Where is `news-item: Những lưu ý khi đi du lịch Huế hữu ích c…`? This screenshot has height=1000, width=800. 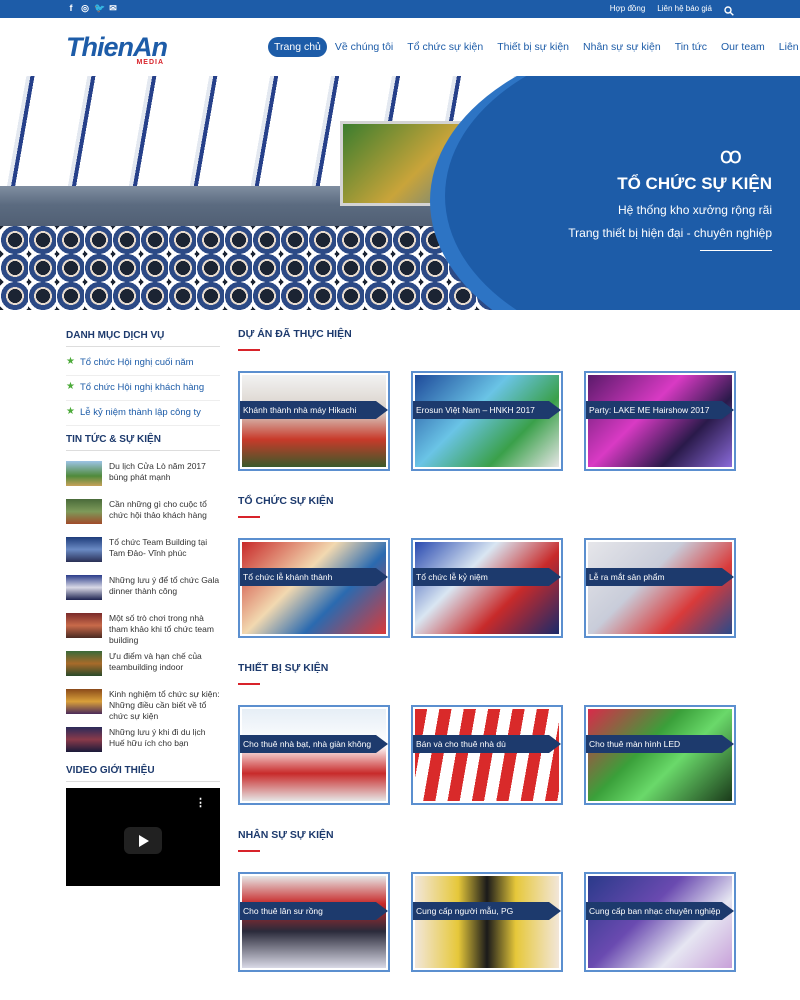
news-item: Những lưu ý khi đi du lịch Huế hữu ích c… is located at coordinates (143, 742).